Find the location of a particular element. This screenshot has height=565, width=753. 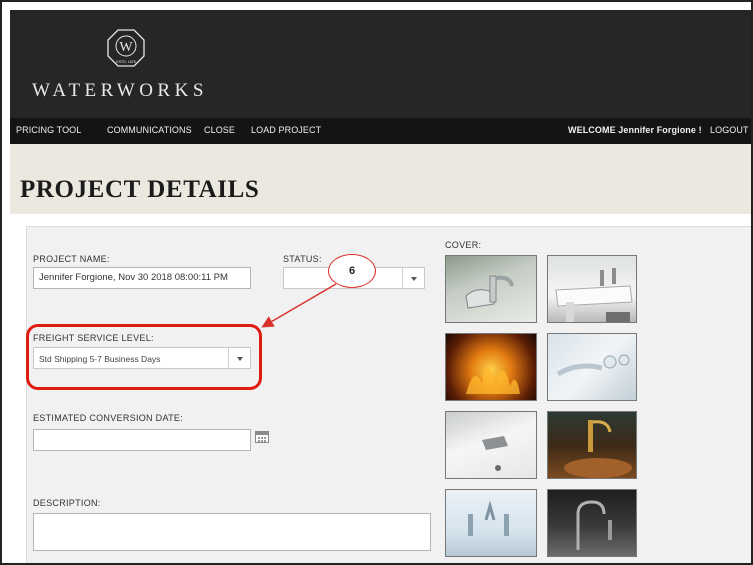

annotation-arrow is located at coordinates (299, 305).